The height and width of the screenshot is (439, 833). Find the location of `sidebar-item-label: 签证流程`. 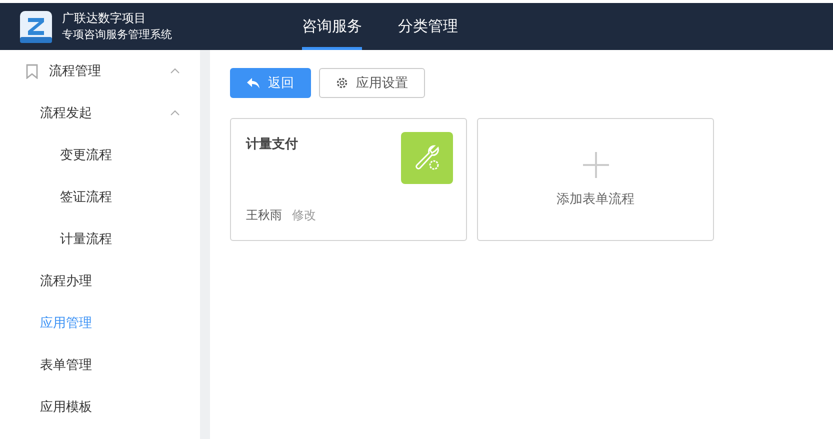

sidebar-item-label: 签证流程 is located at coordinates (86, 197).